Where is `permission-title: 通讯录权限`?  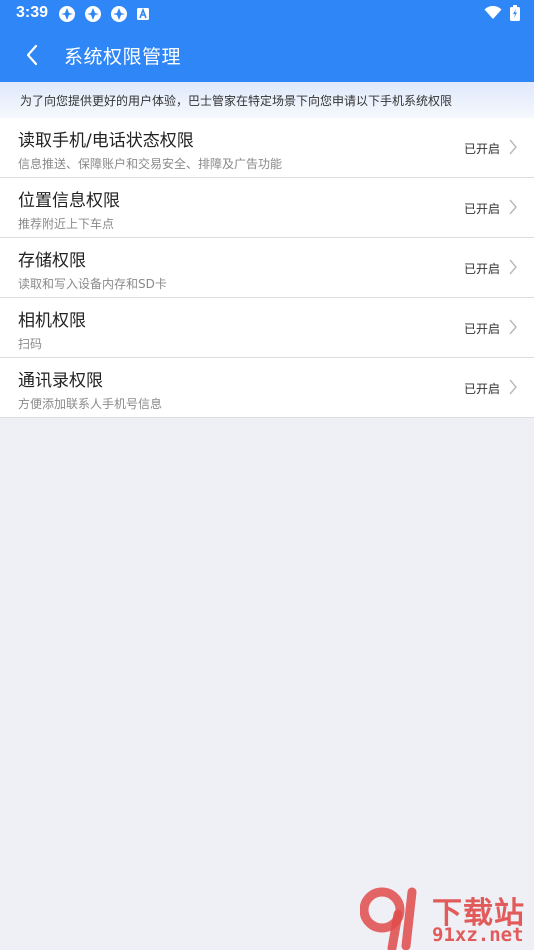
permission-title: 通讯录权限 is located at coordinates (60, 381).